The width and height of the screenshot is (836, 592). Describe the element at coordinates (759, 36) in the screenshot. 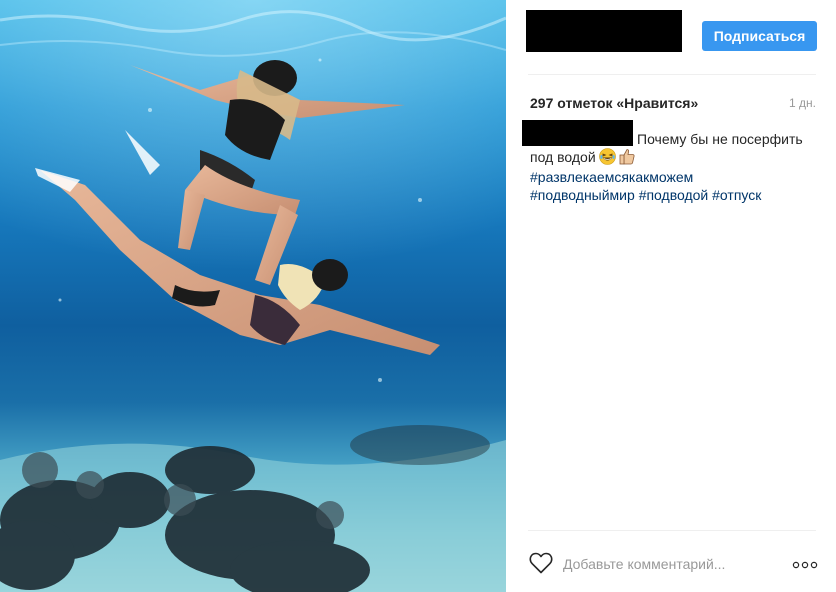

I see `follow-button: Подписаться` at that location.